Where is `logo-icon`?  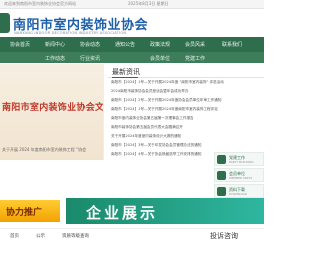 logo-icon is located at coordinates (5, 23).